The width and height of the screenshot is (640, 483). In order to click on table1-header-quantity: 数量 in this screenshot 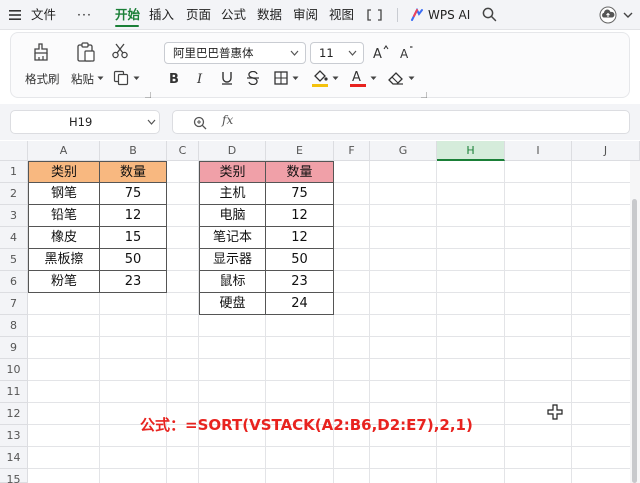, I will do `click(133, 172)`.